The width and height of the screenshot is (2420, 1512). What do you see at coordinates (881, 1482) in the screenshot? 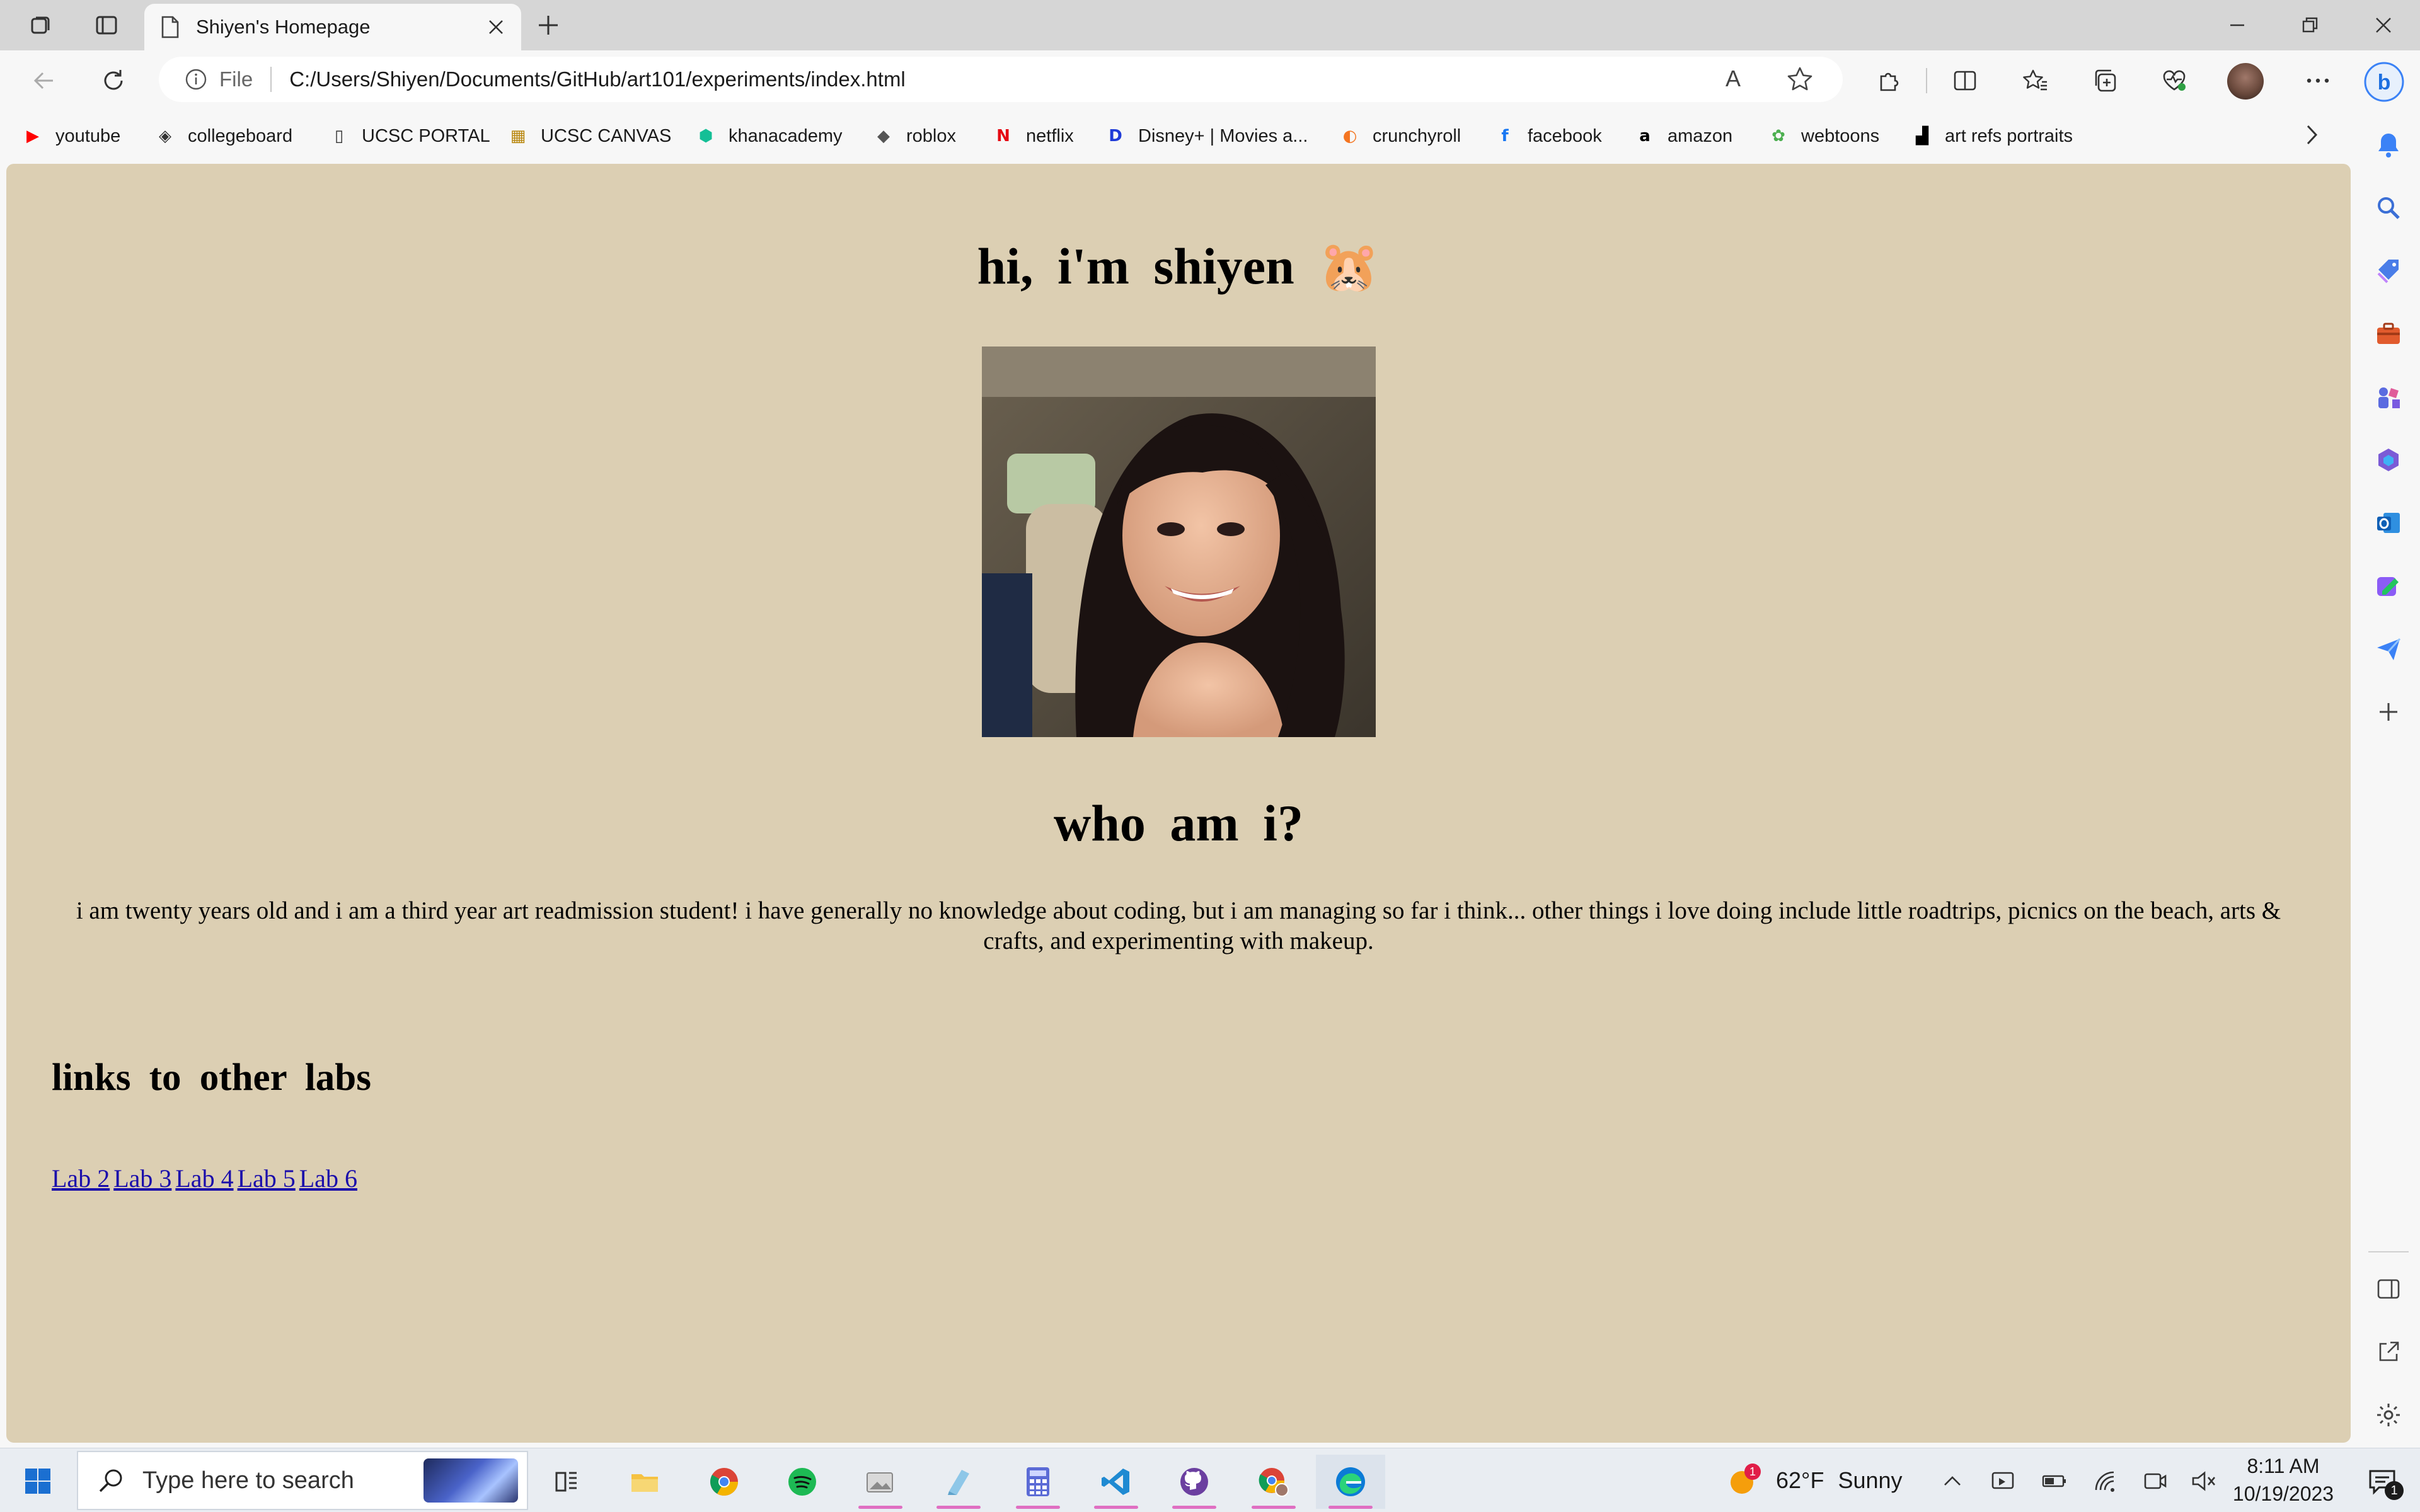
I see `photos-icon` at bounding box center [881, 1482].